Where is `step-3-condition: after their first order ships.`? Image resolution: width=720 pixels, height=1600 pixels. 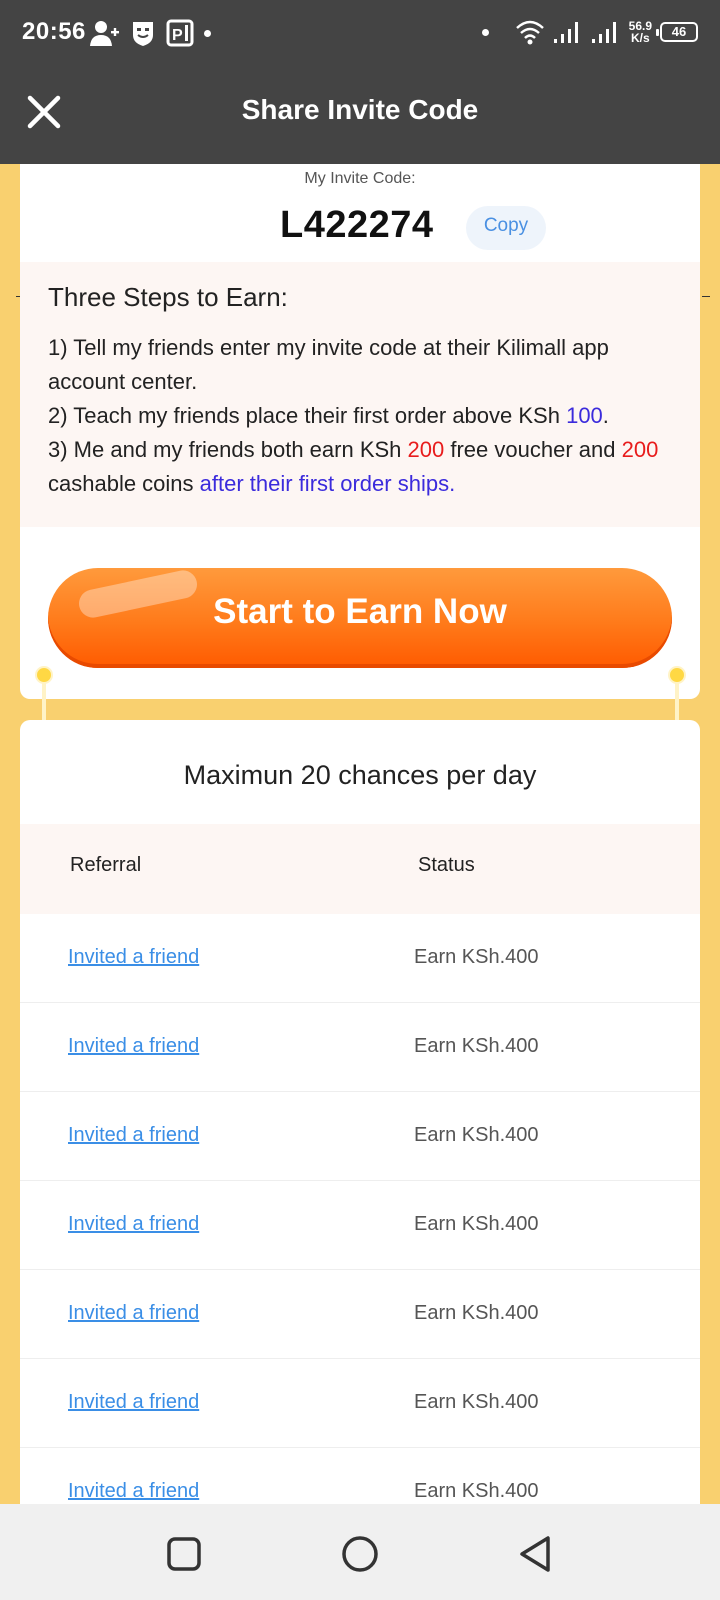 step-3-condition: after their first order ships. is located at coordinates (327, 483).